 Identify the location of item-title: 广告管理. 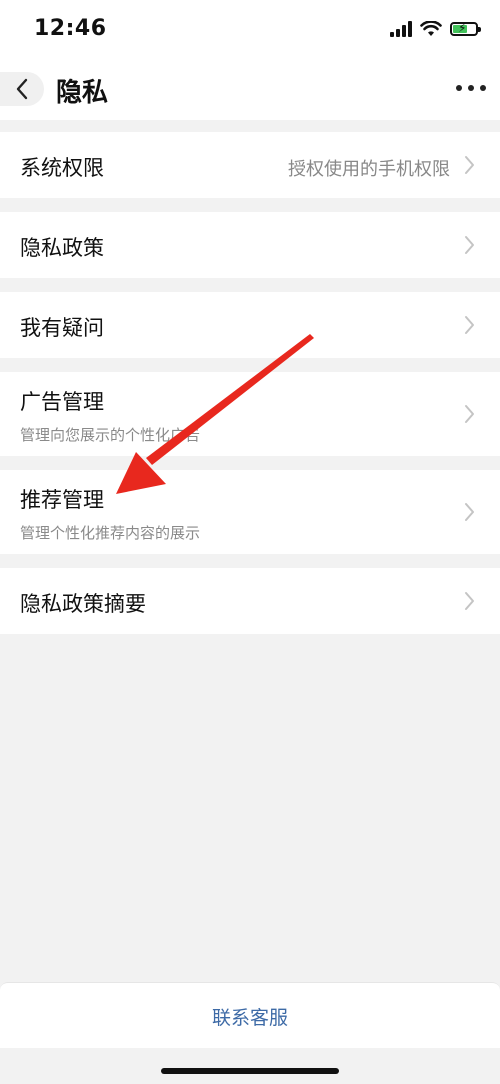
(62, 402).